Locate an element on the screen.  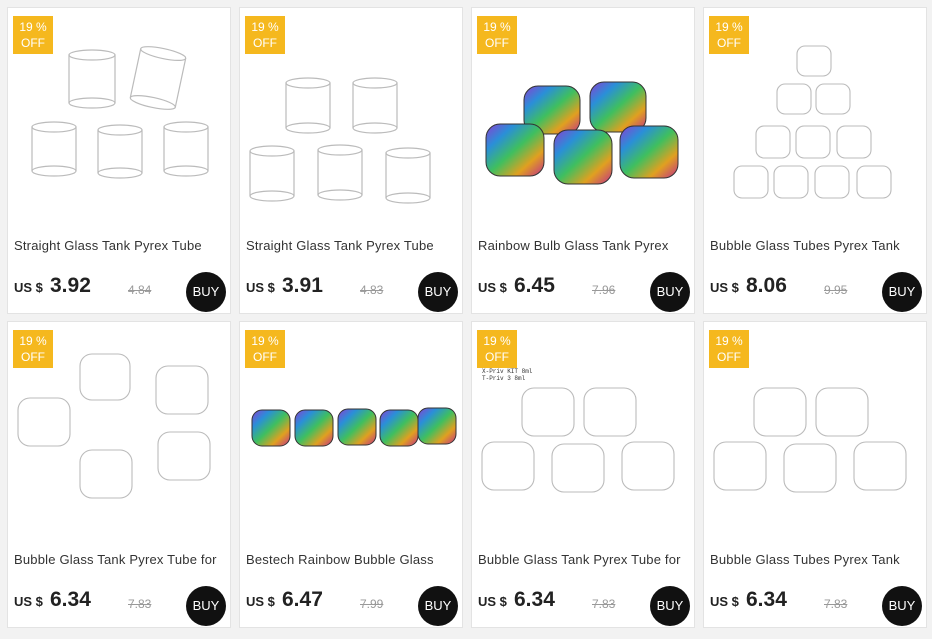
current-price: 6.45 is located at coordinates (534, 285).